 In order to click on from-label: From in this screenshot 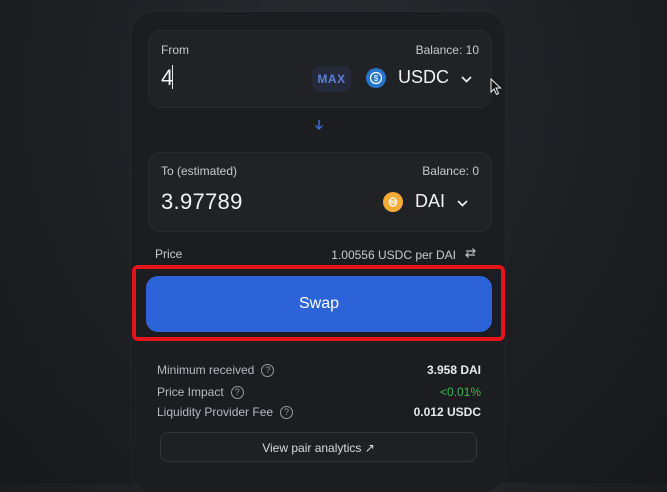, I will do `click(175, 50)`.